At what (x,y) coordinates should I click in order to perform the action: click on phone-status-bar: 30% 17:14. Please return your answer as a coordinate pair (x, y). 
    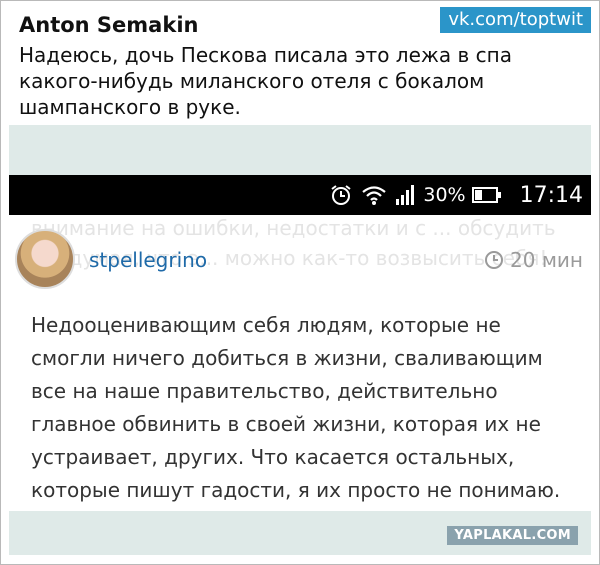
    Looking at the image, I should click on (300, 195).